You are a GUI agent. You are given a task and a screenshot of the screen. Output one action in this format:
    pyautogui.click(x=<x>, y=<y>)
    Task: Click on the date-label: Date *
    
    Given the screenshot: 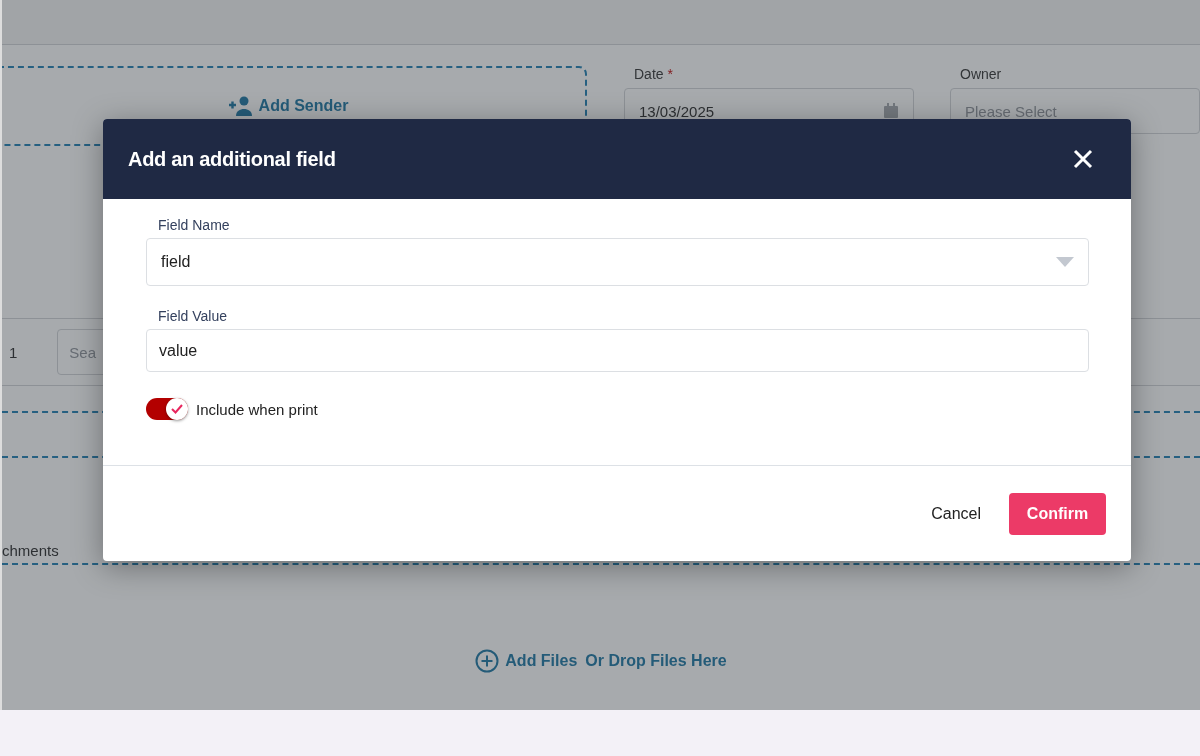 What is the action you would take?
    pyautogui.click(x=653, y=74)
    